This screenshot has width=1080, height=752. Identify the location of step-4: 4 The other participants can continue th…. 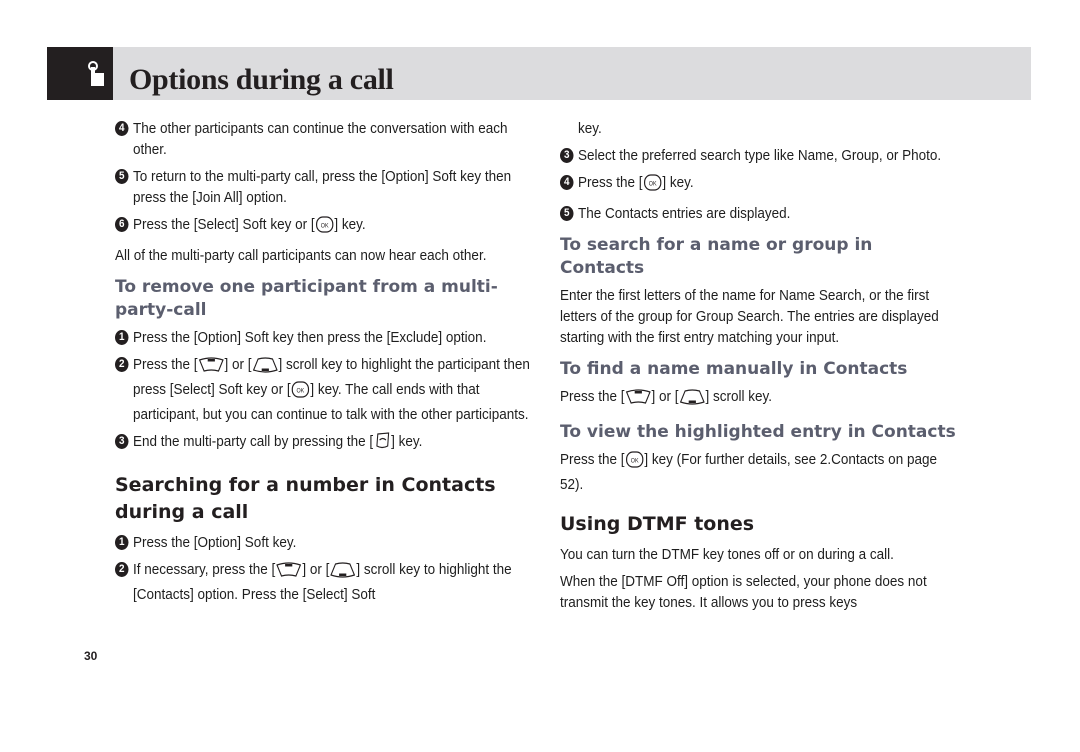
(329, 139).